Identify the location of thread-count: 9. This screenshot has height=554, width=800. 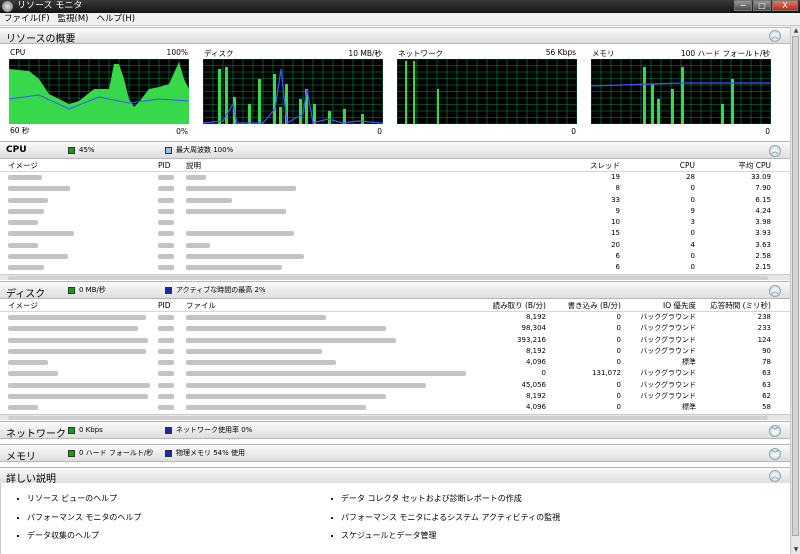
(617, 210).